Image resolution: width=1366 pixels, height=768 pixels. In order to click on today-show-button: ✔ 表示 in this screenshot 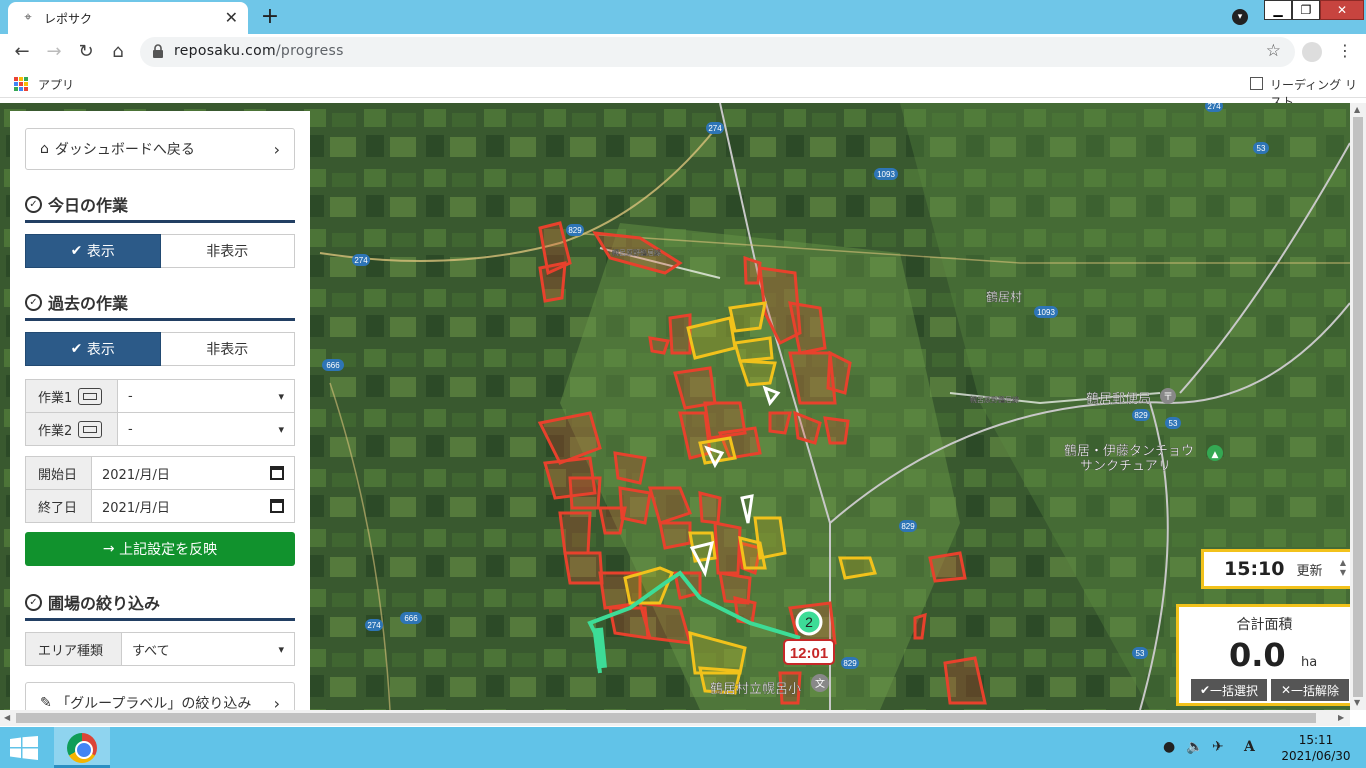, I will do `click(93, 251)`.